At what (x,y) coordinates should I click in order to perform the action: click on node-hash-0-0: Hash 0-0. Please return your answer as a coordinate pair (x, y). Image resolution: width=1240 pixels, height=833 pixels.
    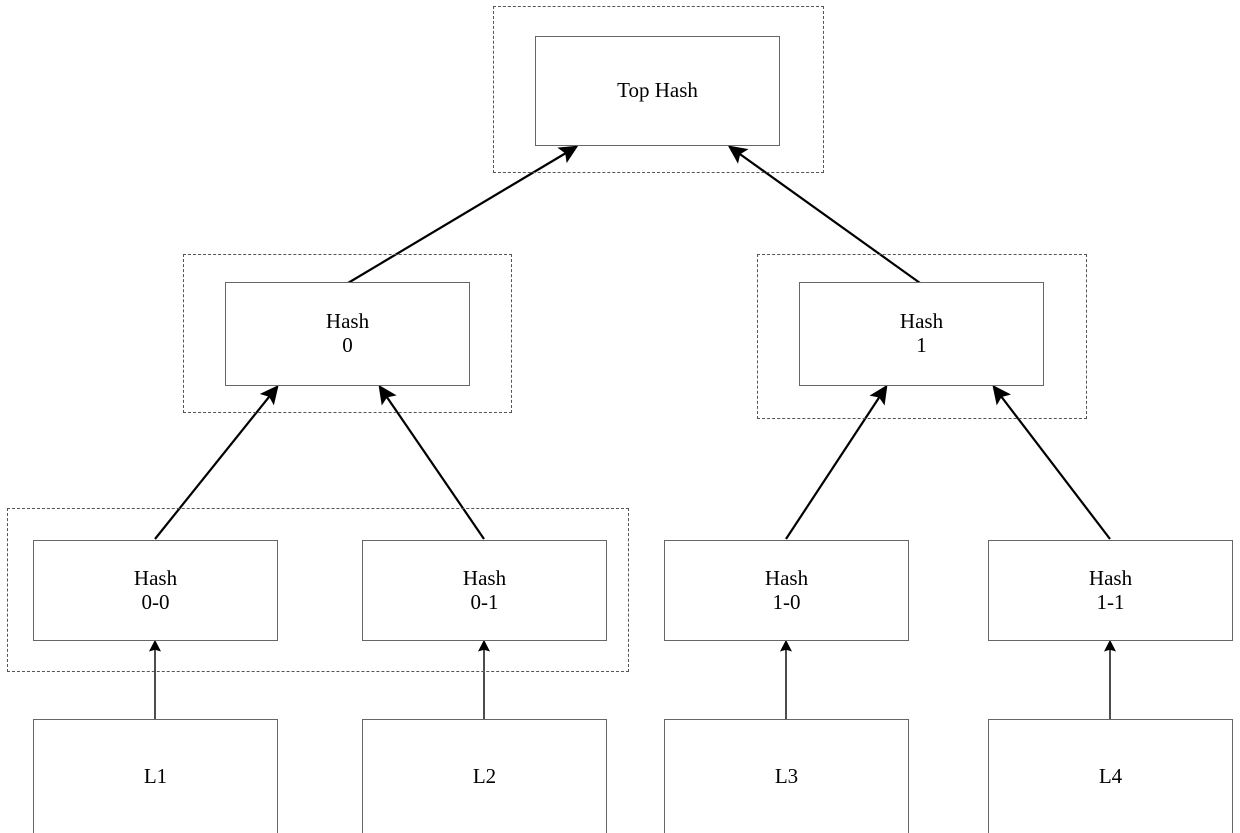
    Looking at the image, I should click on (155, 590).